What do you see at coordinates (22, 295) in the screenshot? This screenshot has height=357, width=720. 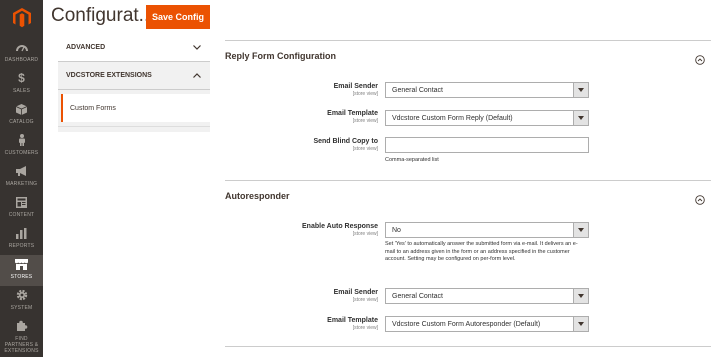 I see `gear-icon` at bounding box center [22, 295].